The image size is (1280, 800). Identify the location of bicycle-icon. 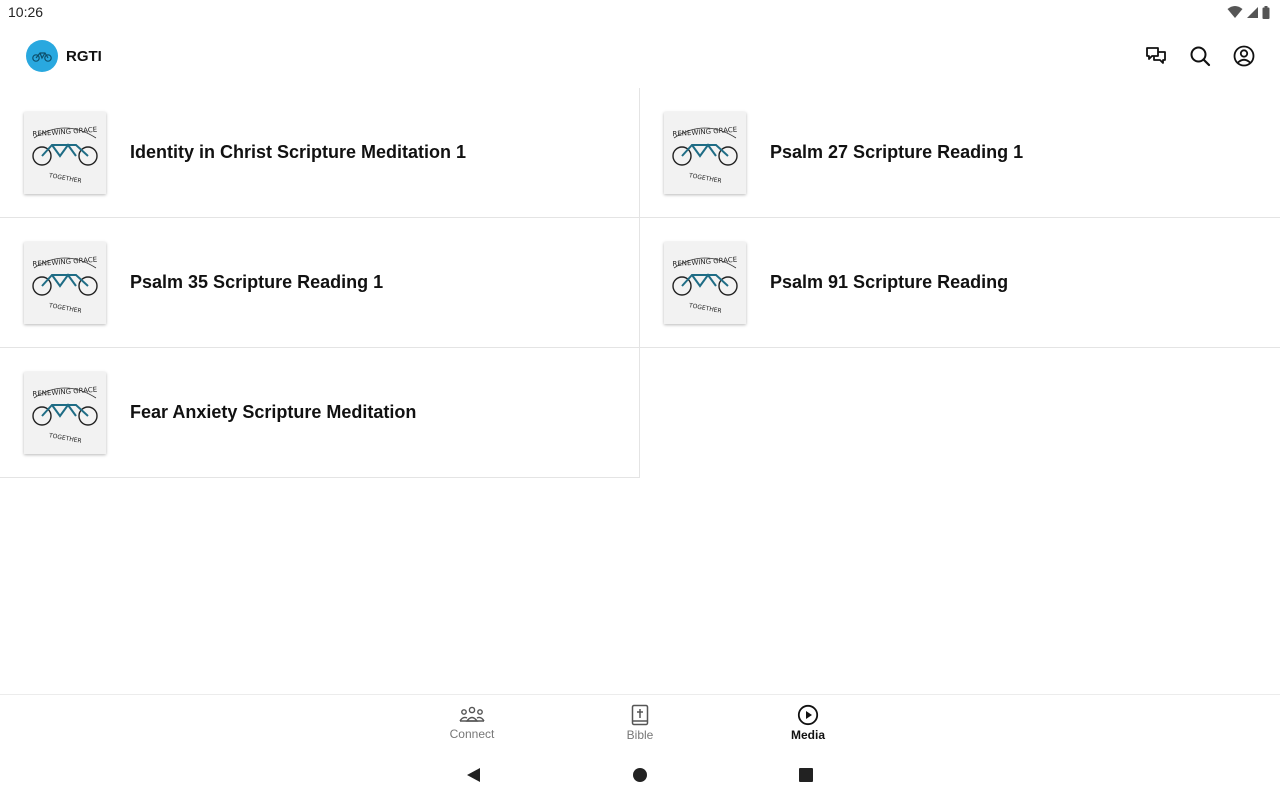
(42, 57).